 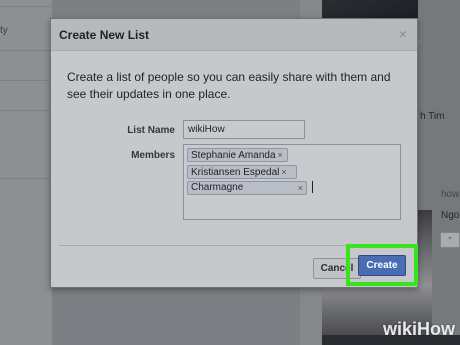 I want to click on text-caret, so click(x=312, y=187).